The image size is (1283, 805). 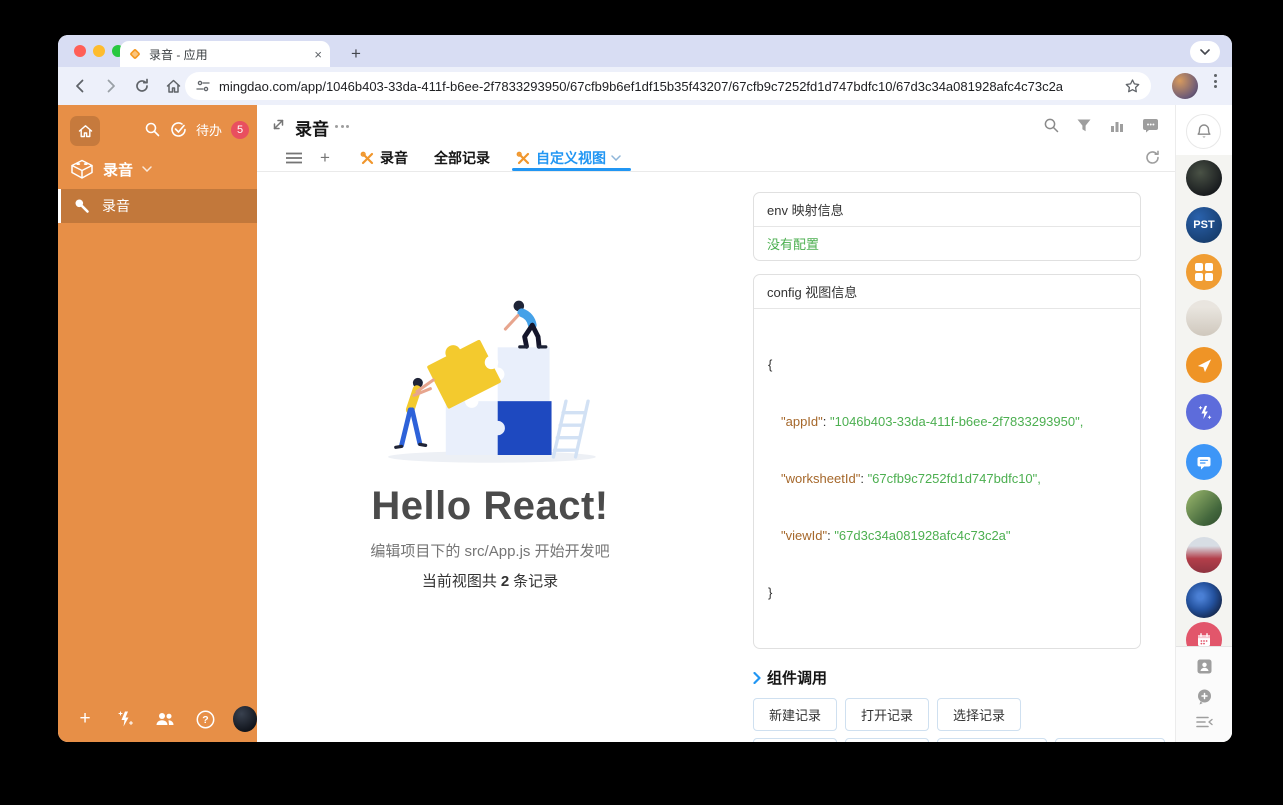 What do you see at coordinates (111, 86) in the screenshot?
I see `forward-button` at bounding box center [111, 86].